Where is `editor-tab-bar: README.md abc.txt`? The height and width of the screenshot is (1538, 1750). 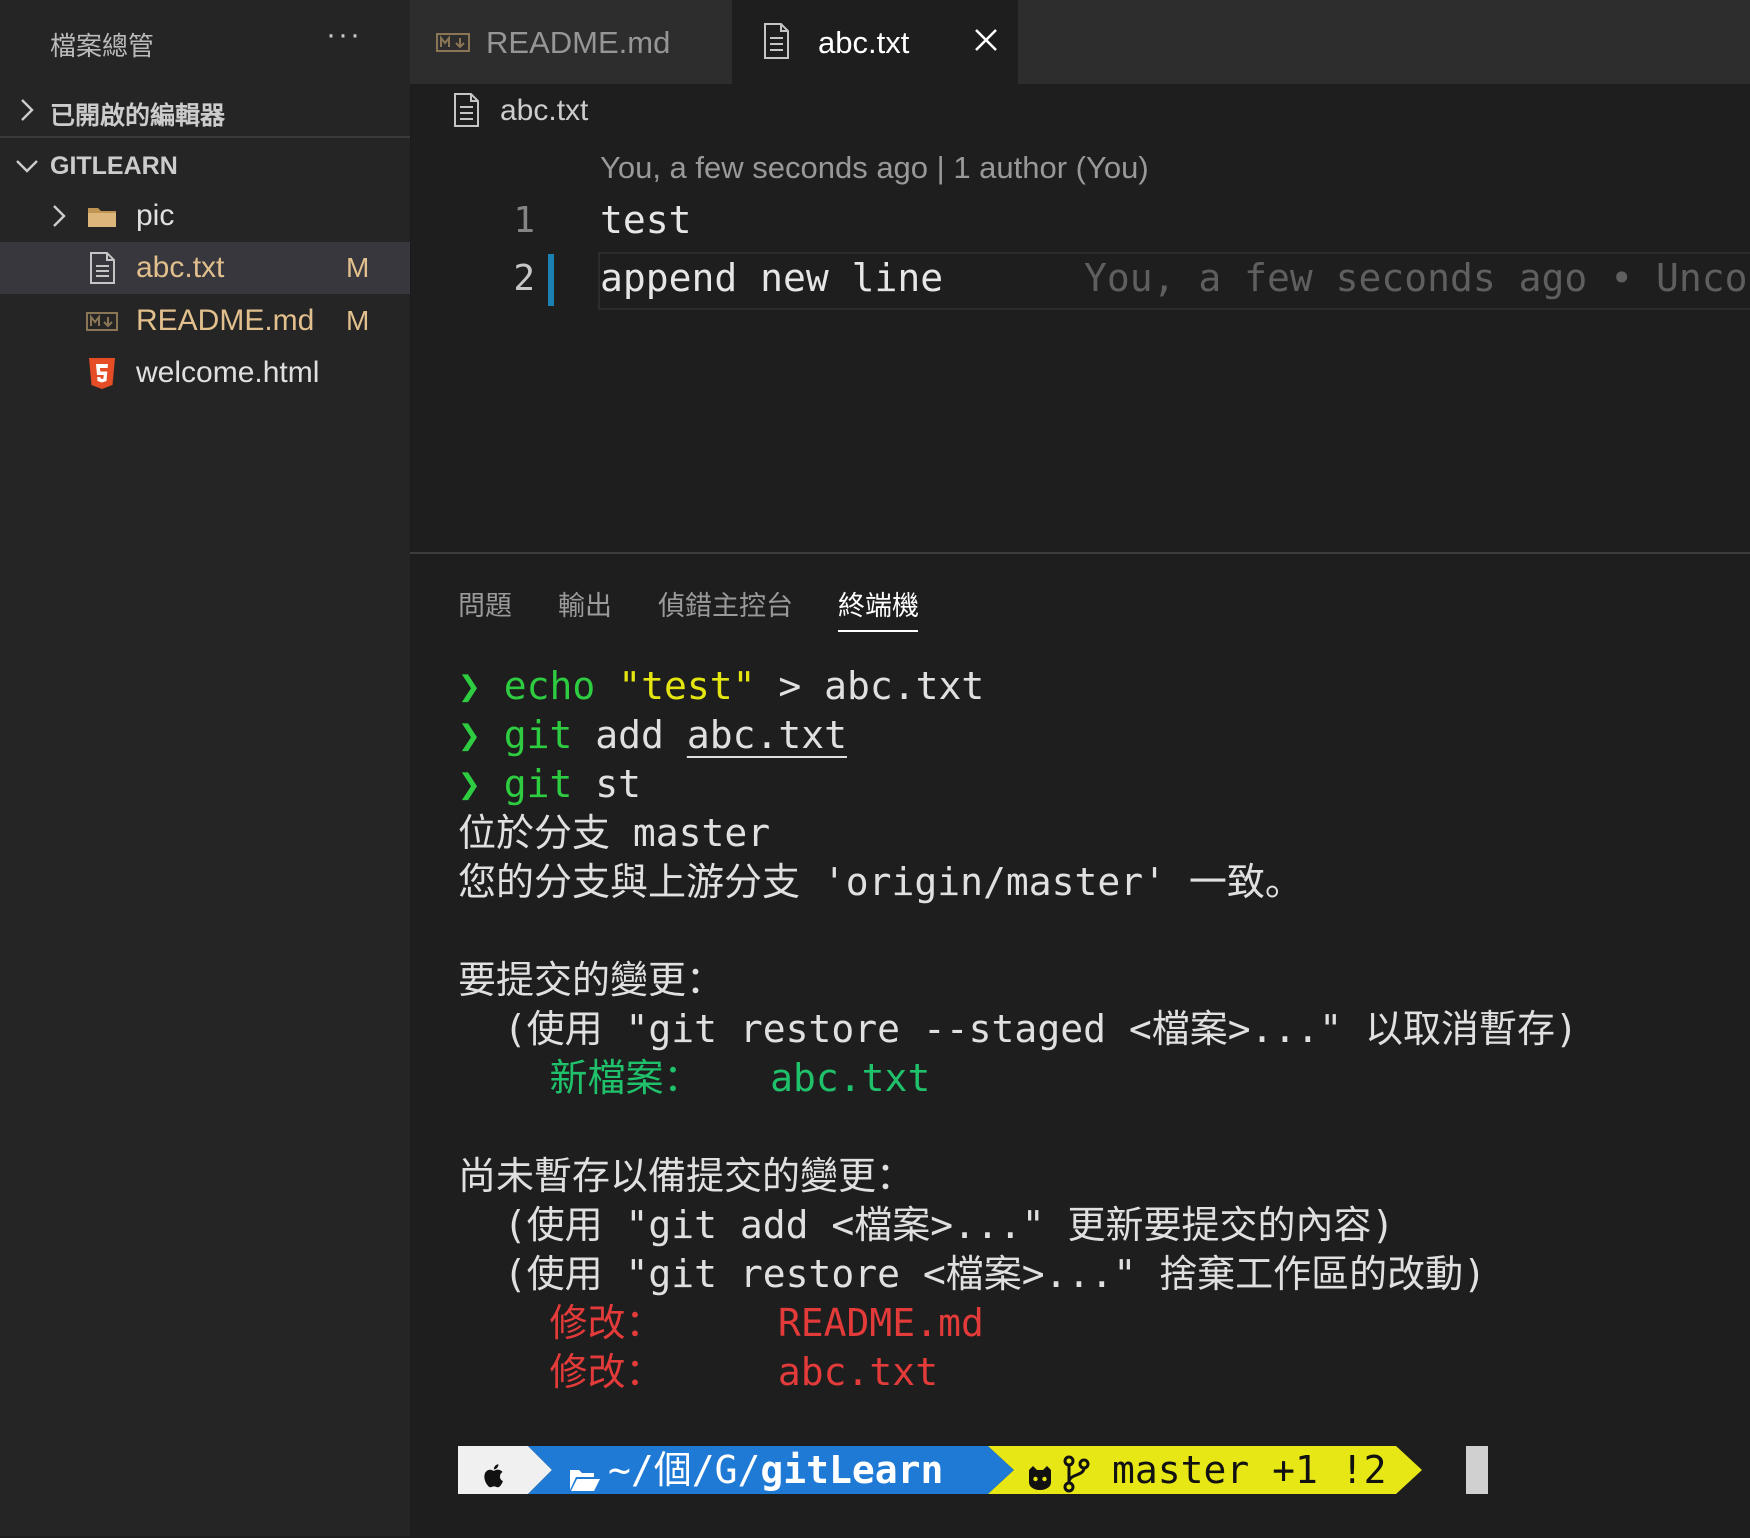 editor-tab-bar: README.md abc.txt is located at coordinates (1080, 42).